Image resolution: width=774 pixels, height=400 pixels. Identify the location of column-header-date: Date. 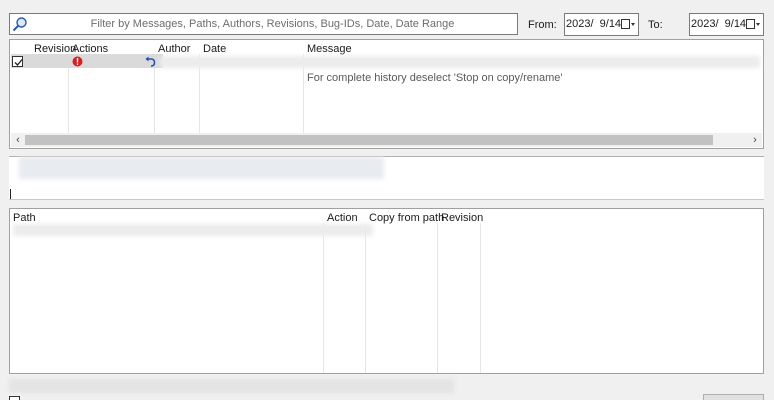
(214, 49).